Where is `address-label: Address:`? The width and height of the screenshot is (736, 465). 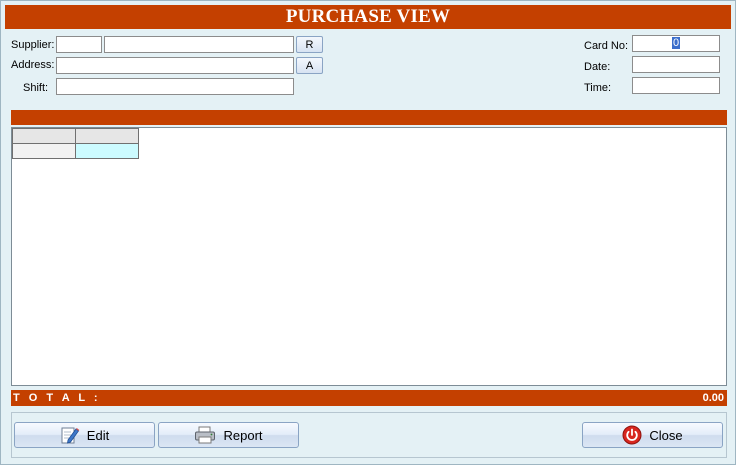
address-label: Address: is located at coordinates (33, 65).